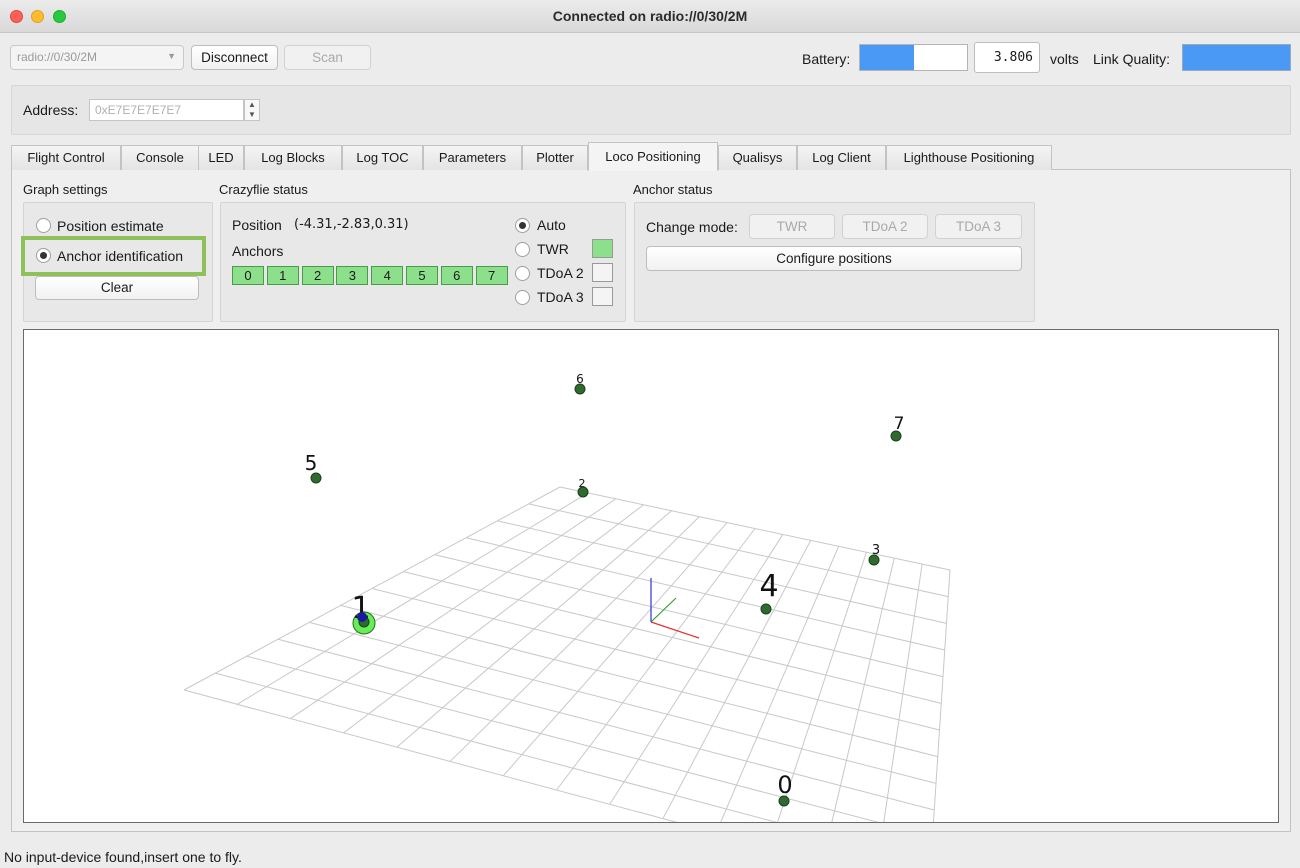 The image size is (1300, 868). What do you see at coordinates (352, 275) in the screenshot?
I see `anchor-chip-3: 3` at bounding box center [352, 275].